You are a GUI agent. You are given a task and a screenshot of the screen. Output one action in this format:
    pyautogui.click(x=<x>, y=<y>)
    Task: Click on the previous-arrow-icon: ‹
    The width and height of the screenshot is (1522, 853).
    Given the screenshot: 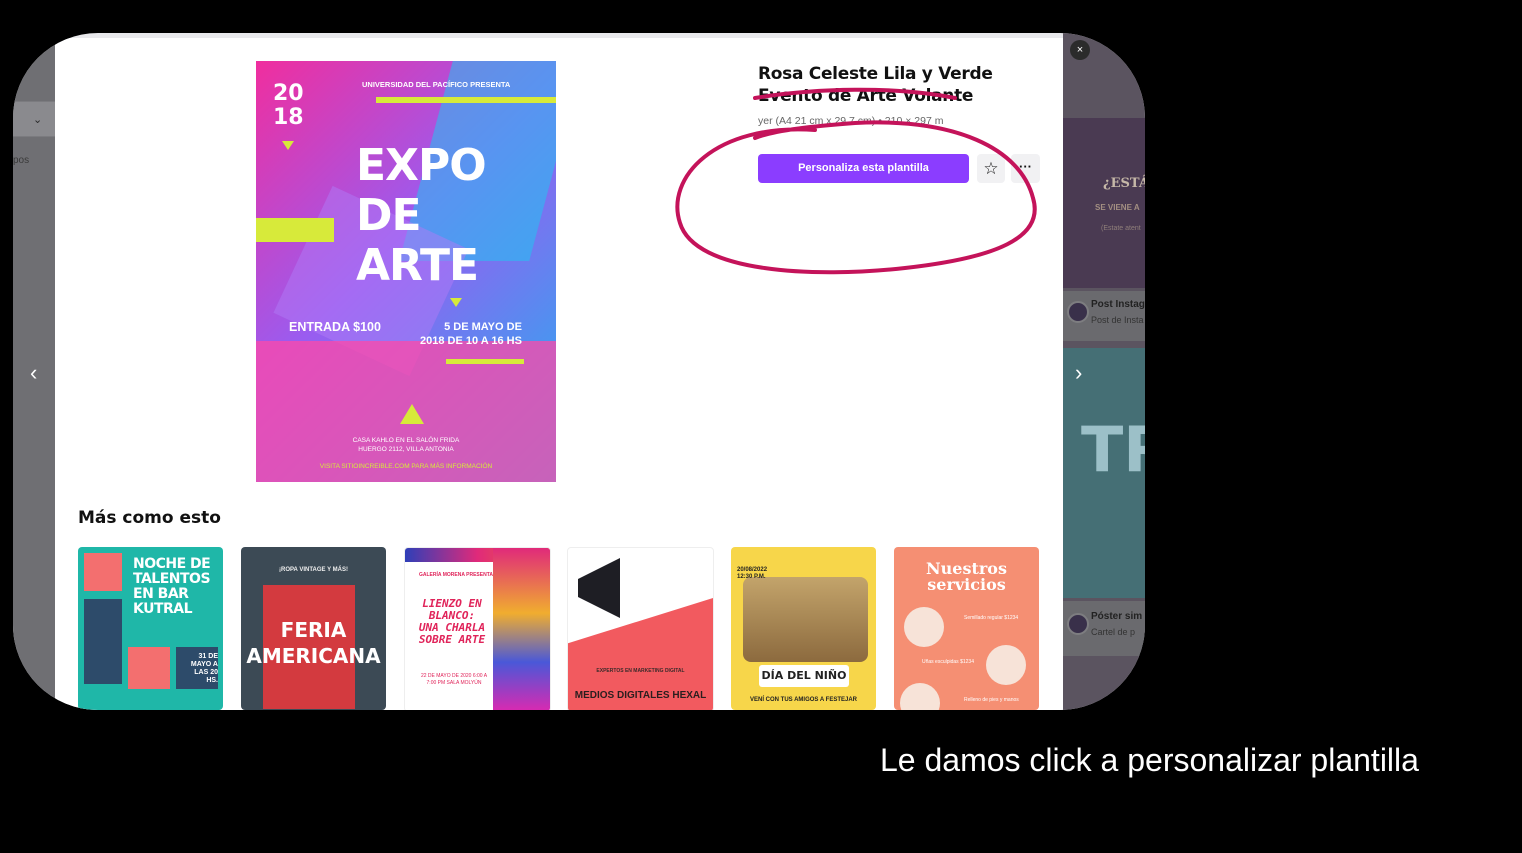 What is the action you would take?
    pyautogui.click(x=33, y=373)
    